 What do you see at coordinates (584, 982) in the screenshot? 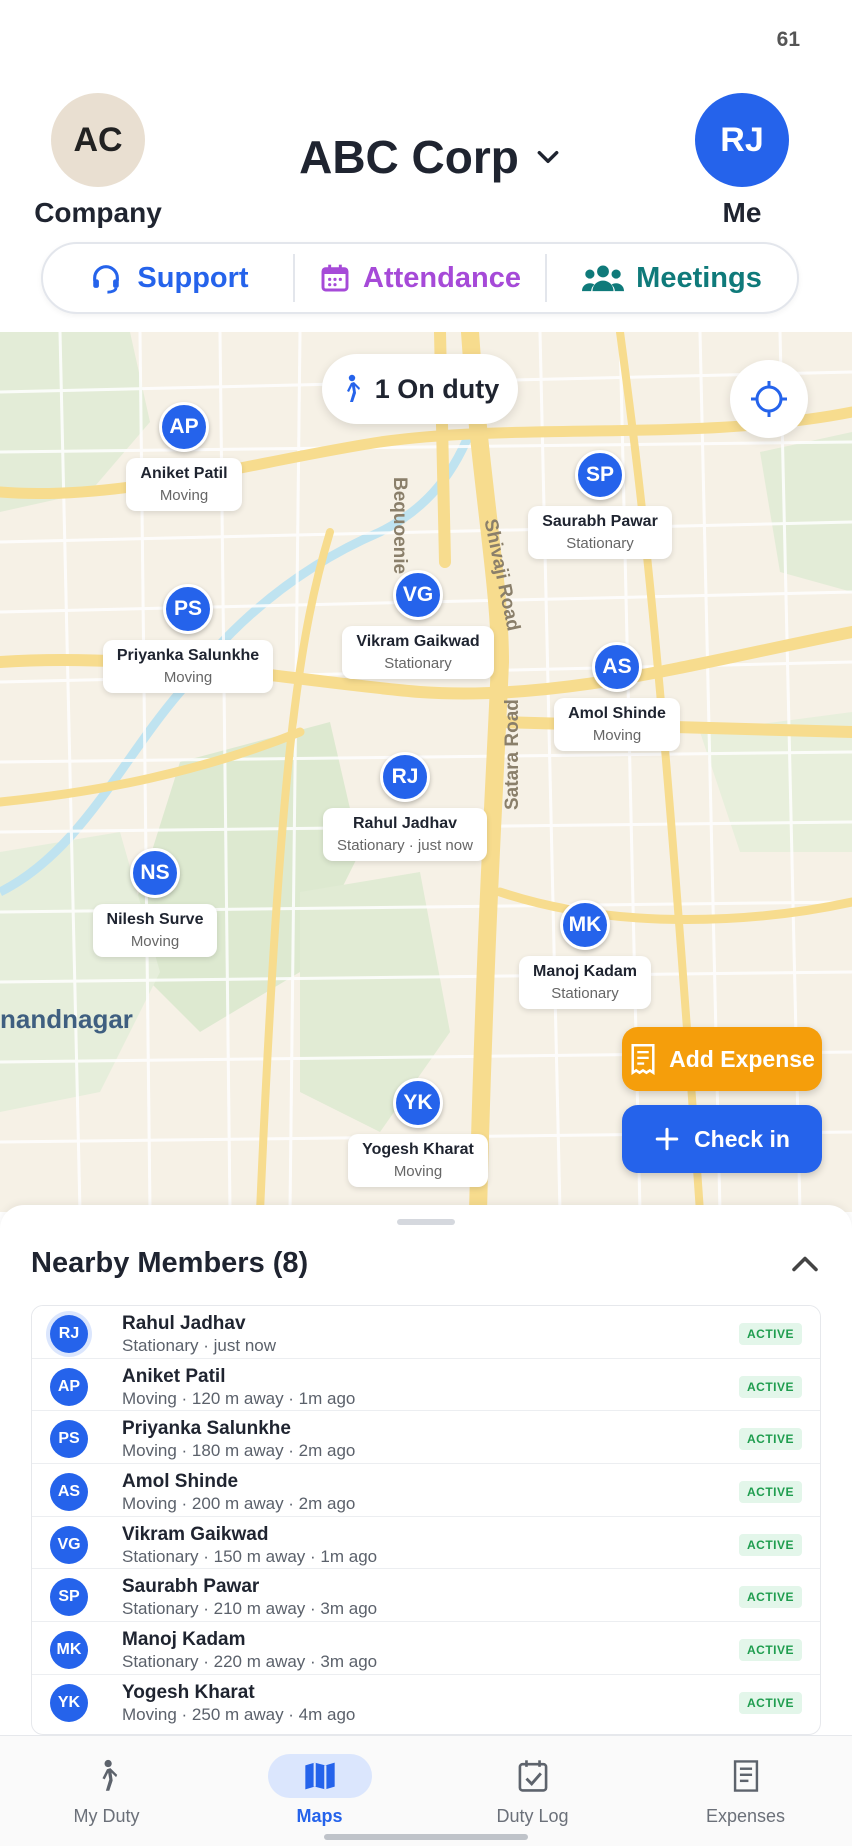
I see `marker-card: Manoj Kadam Stationary` at bounding box center [584, 982].